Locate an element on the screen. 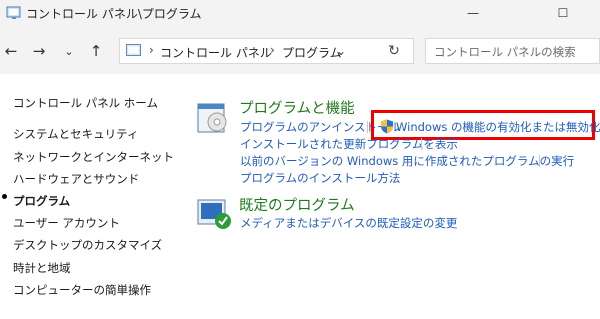 This screenshot has width=600, height=319. sidebar-item-personalization: デスクトップのカスタマイズ is located at coordinates (87, 245).